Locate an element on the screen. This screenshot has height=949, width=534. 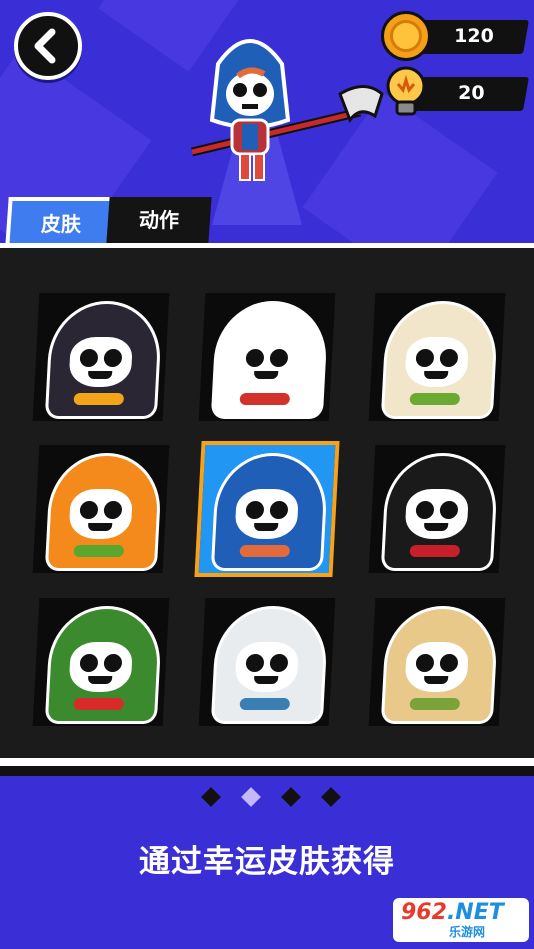
skin-tile-fox-mask is located at coordinates (267, 357).